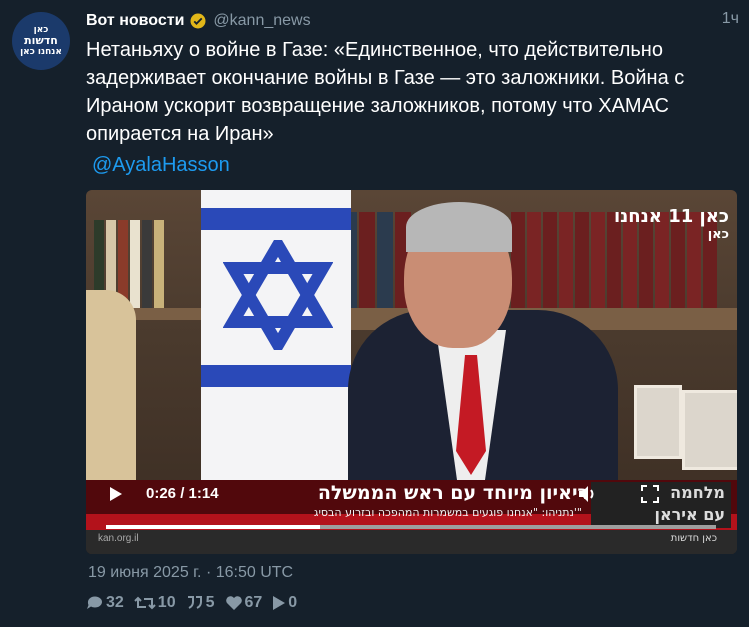 Image resolution: width=749 pixels, height=627 pixels. What do you see at coordinates (412, 21) in the screenshot?
I see `tweet-header: Вот новости @kann_news 1ч` at bounding box center [412, 21].